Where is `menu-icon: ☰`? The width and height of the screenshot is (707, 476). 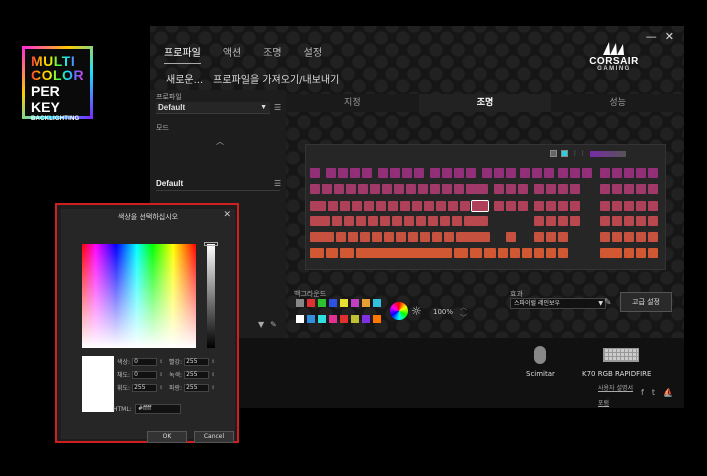 menu-icon: ☰ is located at coordinates (277, 107).